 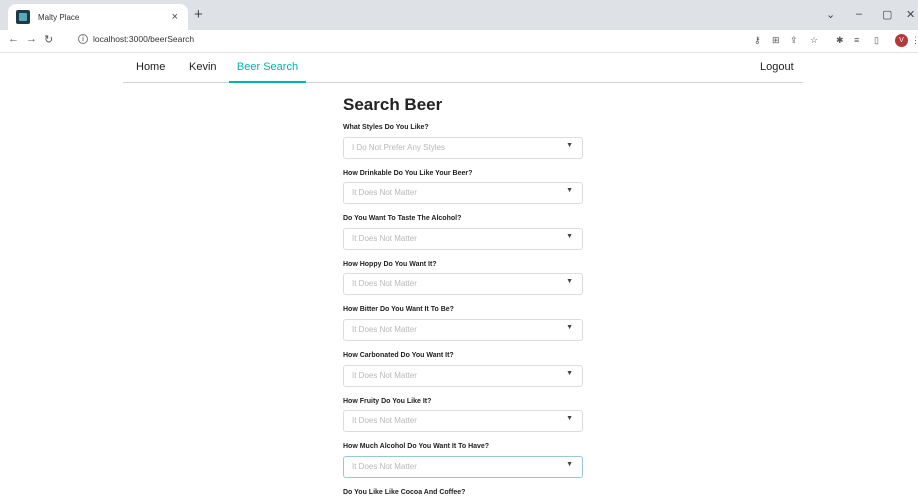 What do you see at coordinates (463, 467) in the screenshot?
I see `alcohol-amount-select: It Does Not Matter ▼` at bounding box center [463, 467].